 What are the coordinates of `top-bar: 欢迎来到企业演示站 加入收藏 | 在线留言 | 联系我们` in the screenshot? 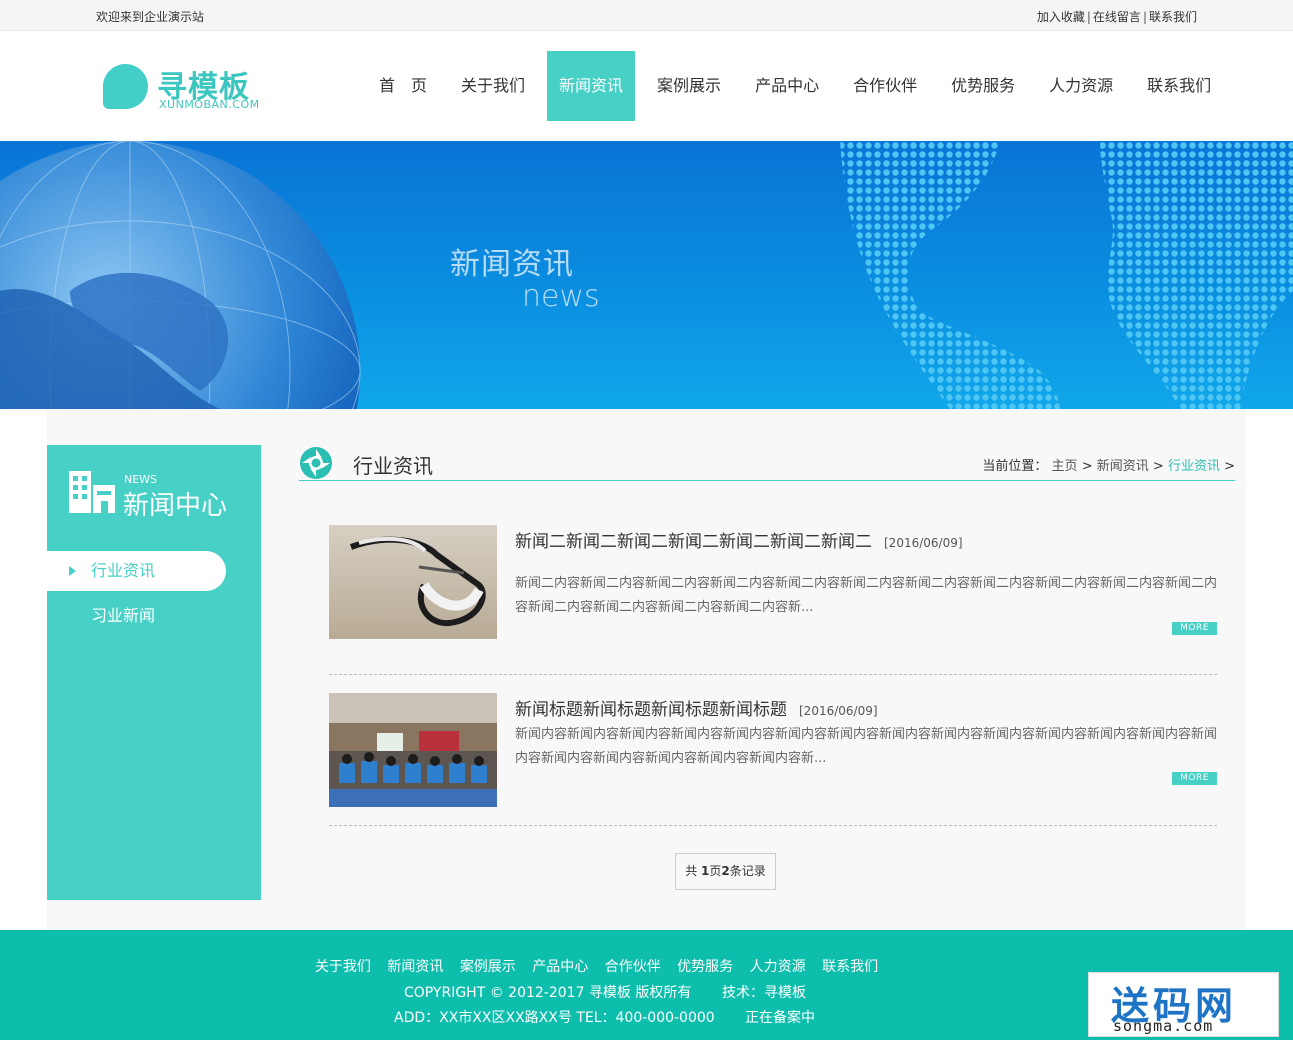 It's located at (646, 15).